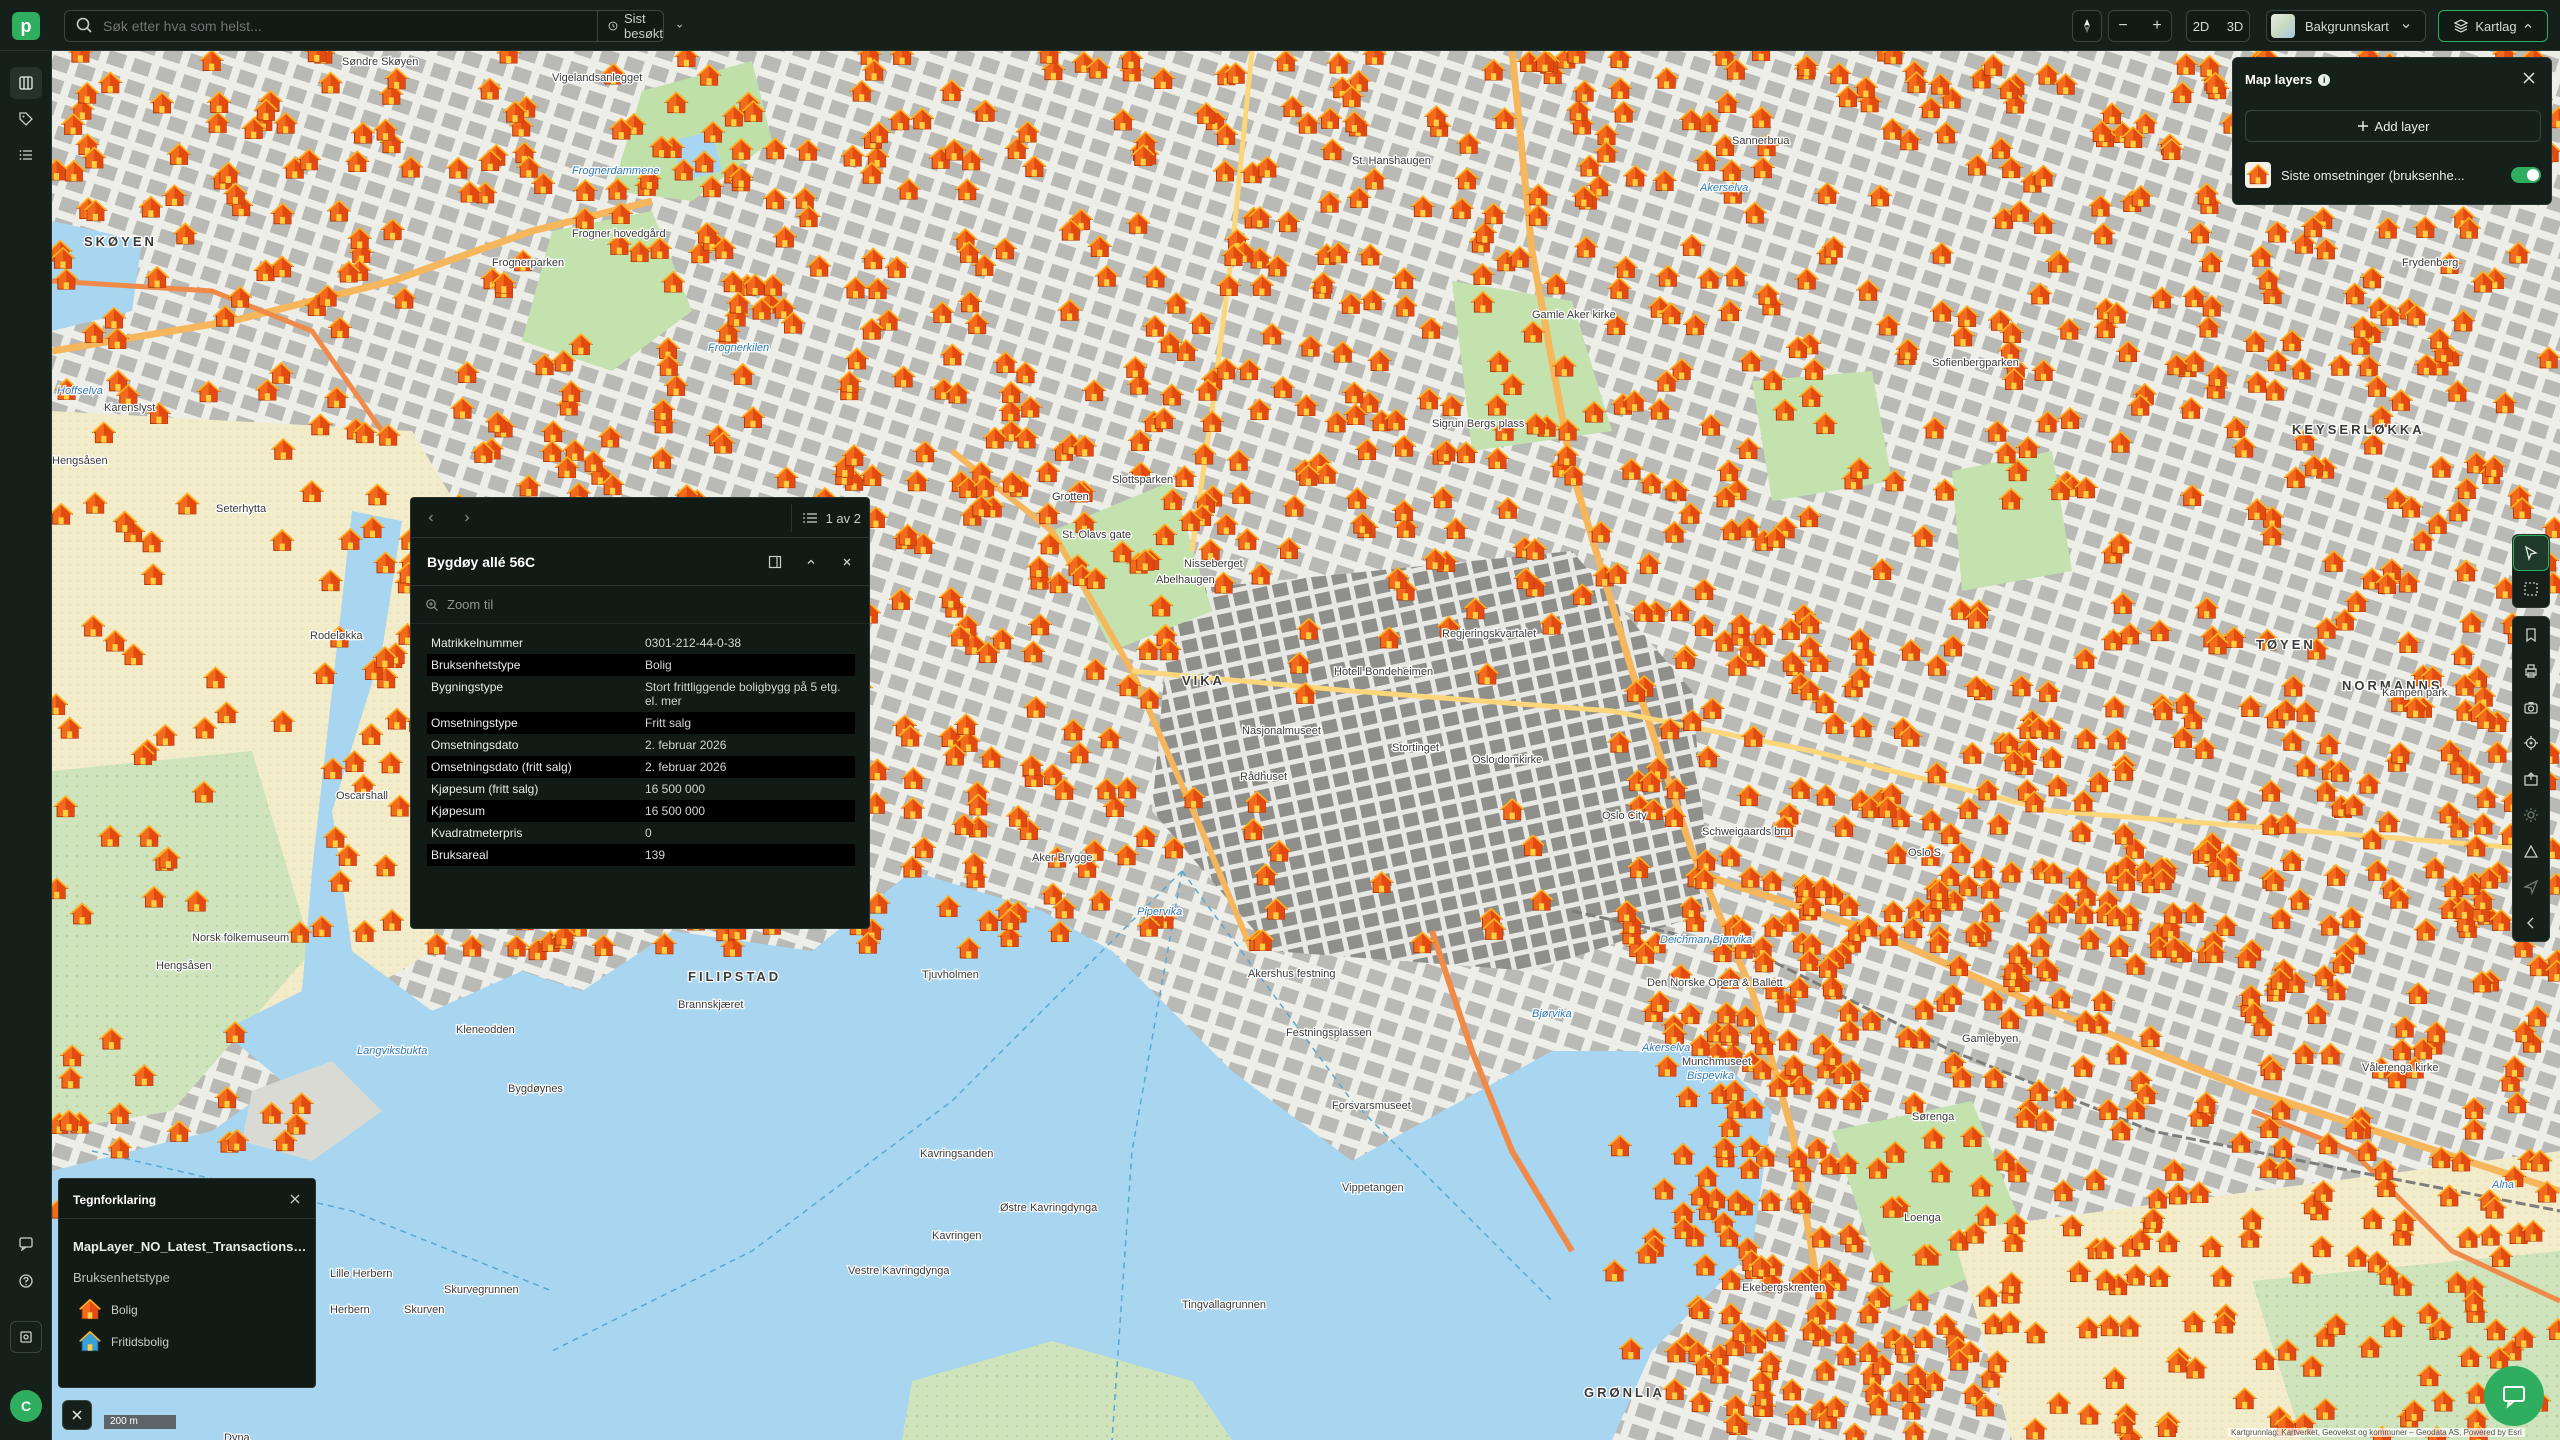 Image resolution: width=2560 pixels, height=1440 pixels. What do you see at coordinates (2531, 743) in the screenshot?
I see `locate-tool-button` at bounding box center [2531, 743].